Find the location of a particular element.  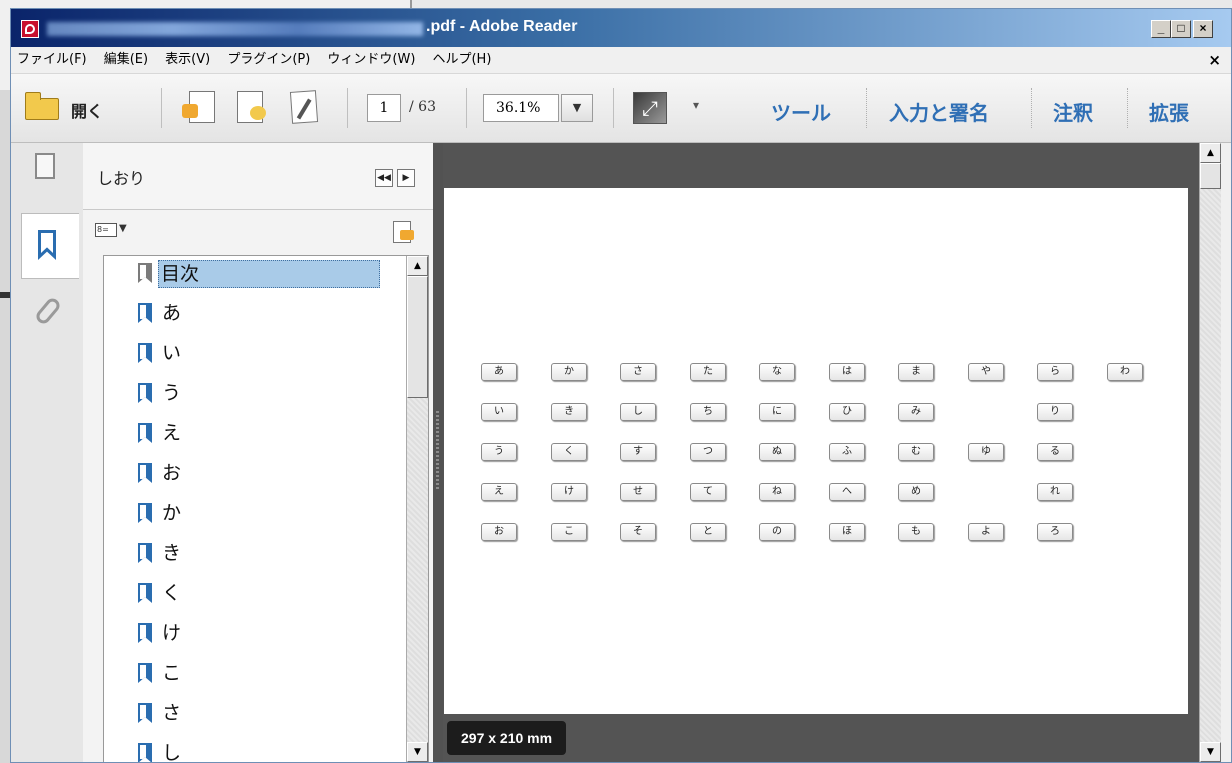

kana-button: に is located at coordinates (777, 412).